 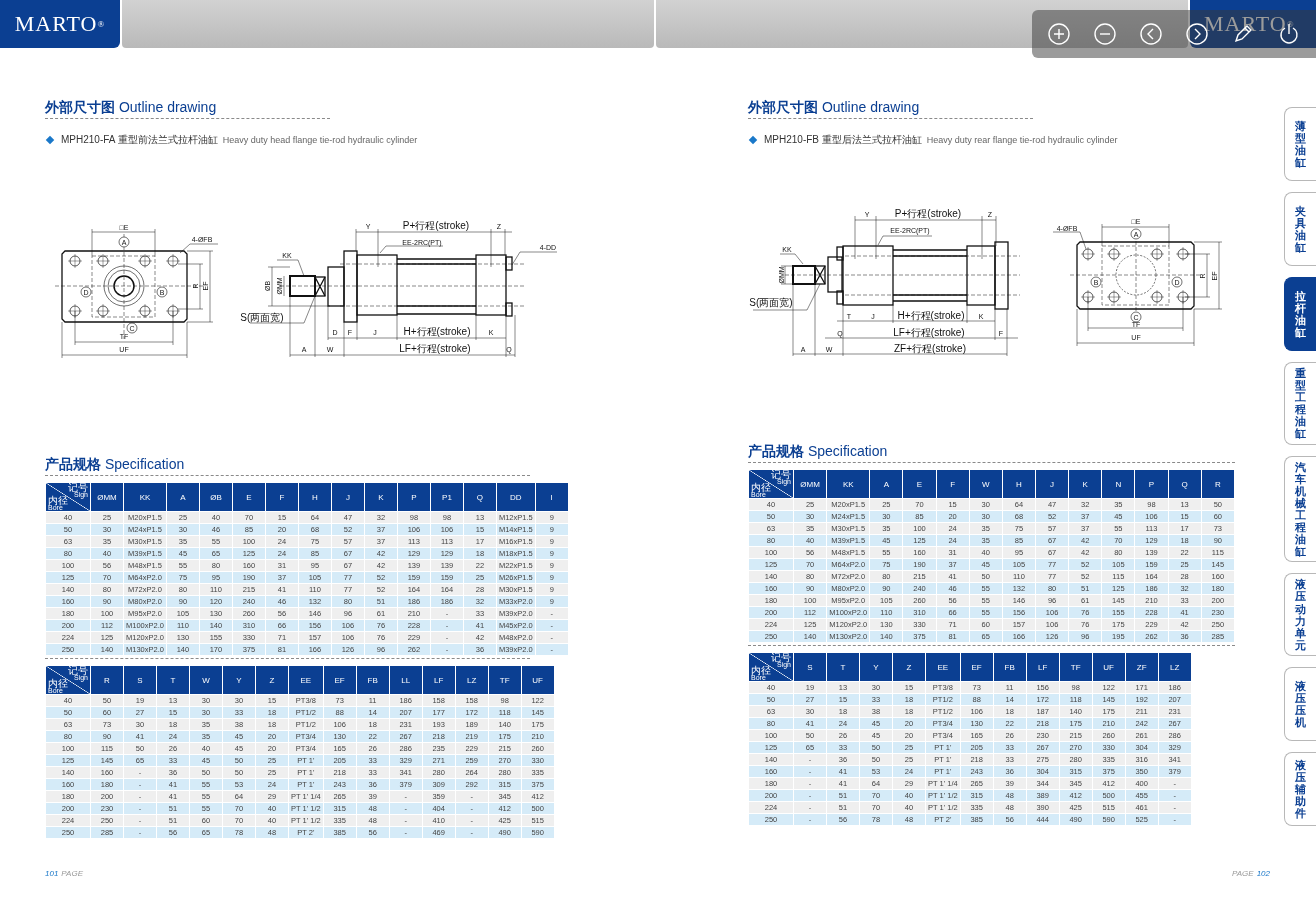 I want to click on model-description: Heavy duty head flange tie-rod hydraulic cylinder, so click(x=320, y=140).